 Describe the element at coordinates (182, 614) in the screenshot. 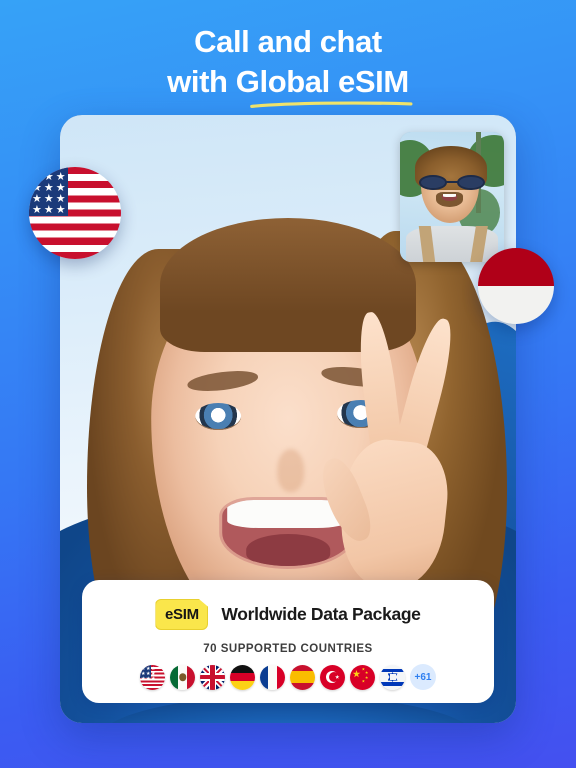

I see `esim-badge: eSIM` at that location.